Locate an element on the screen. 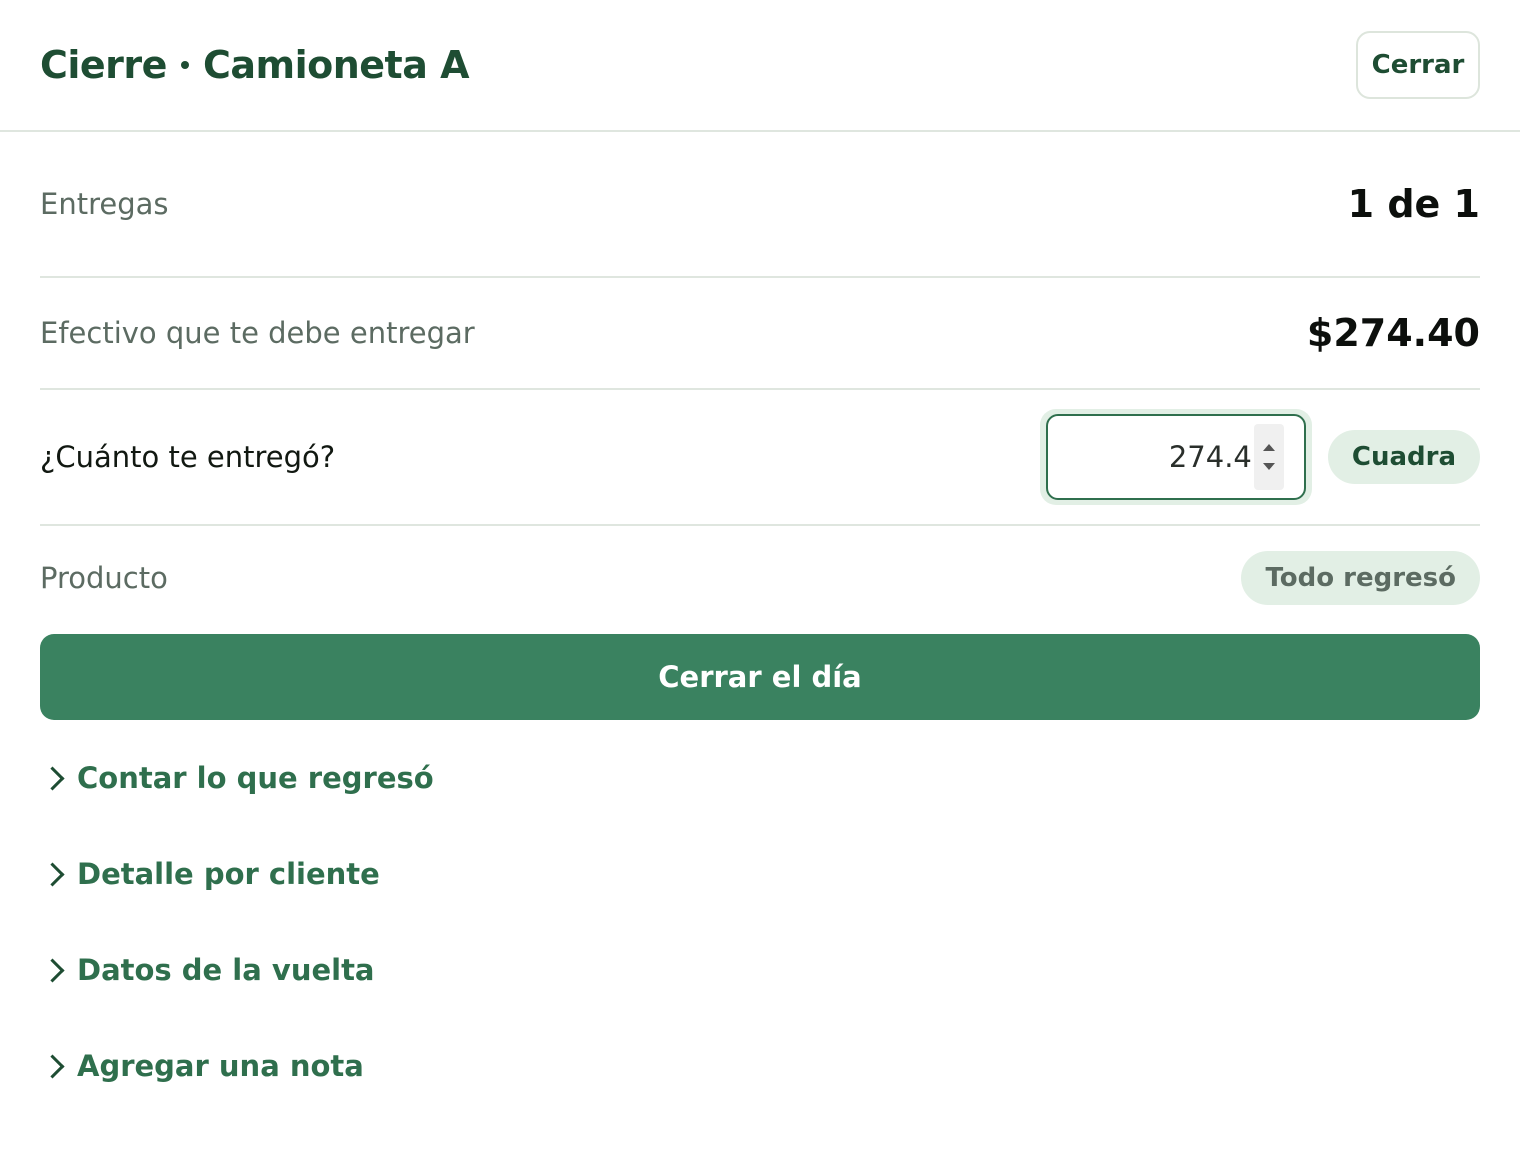  title-main: Cierre is located at coordinates (103, 65).